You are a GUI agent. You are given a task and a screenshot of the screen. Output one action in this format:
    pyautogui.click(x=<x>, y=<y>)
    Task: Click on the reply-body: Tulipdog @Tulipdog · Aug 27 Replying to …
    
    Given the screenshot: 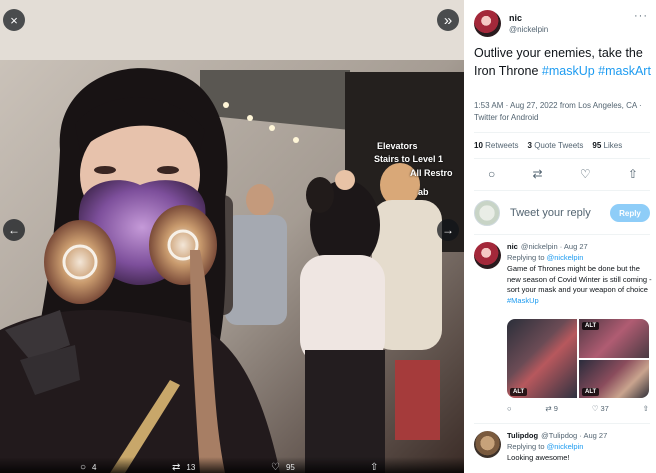 What is the action you would take?
    pyautogui.click(x=579, y=447)
    